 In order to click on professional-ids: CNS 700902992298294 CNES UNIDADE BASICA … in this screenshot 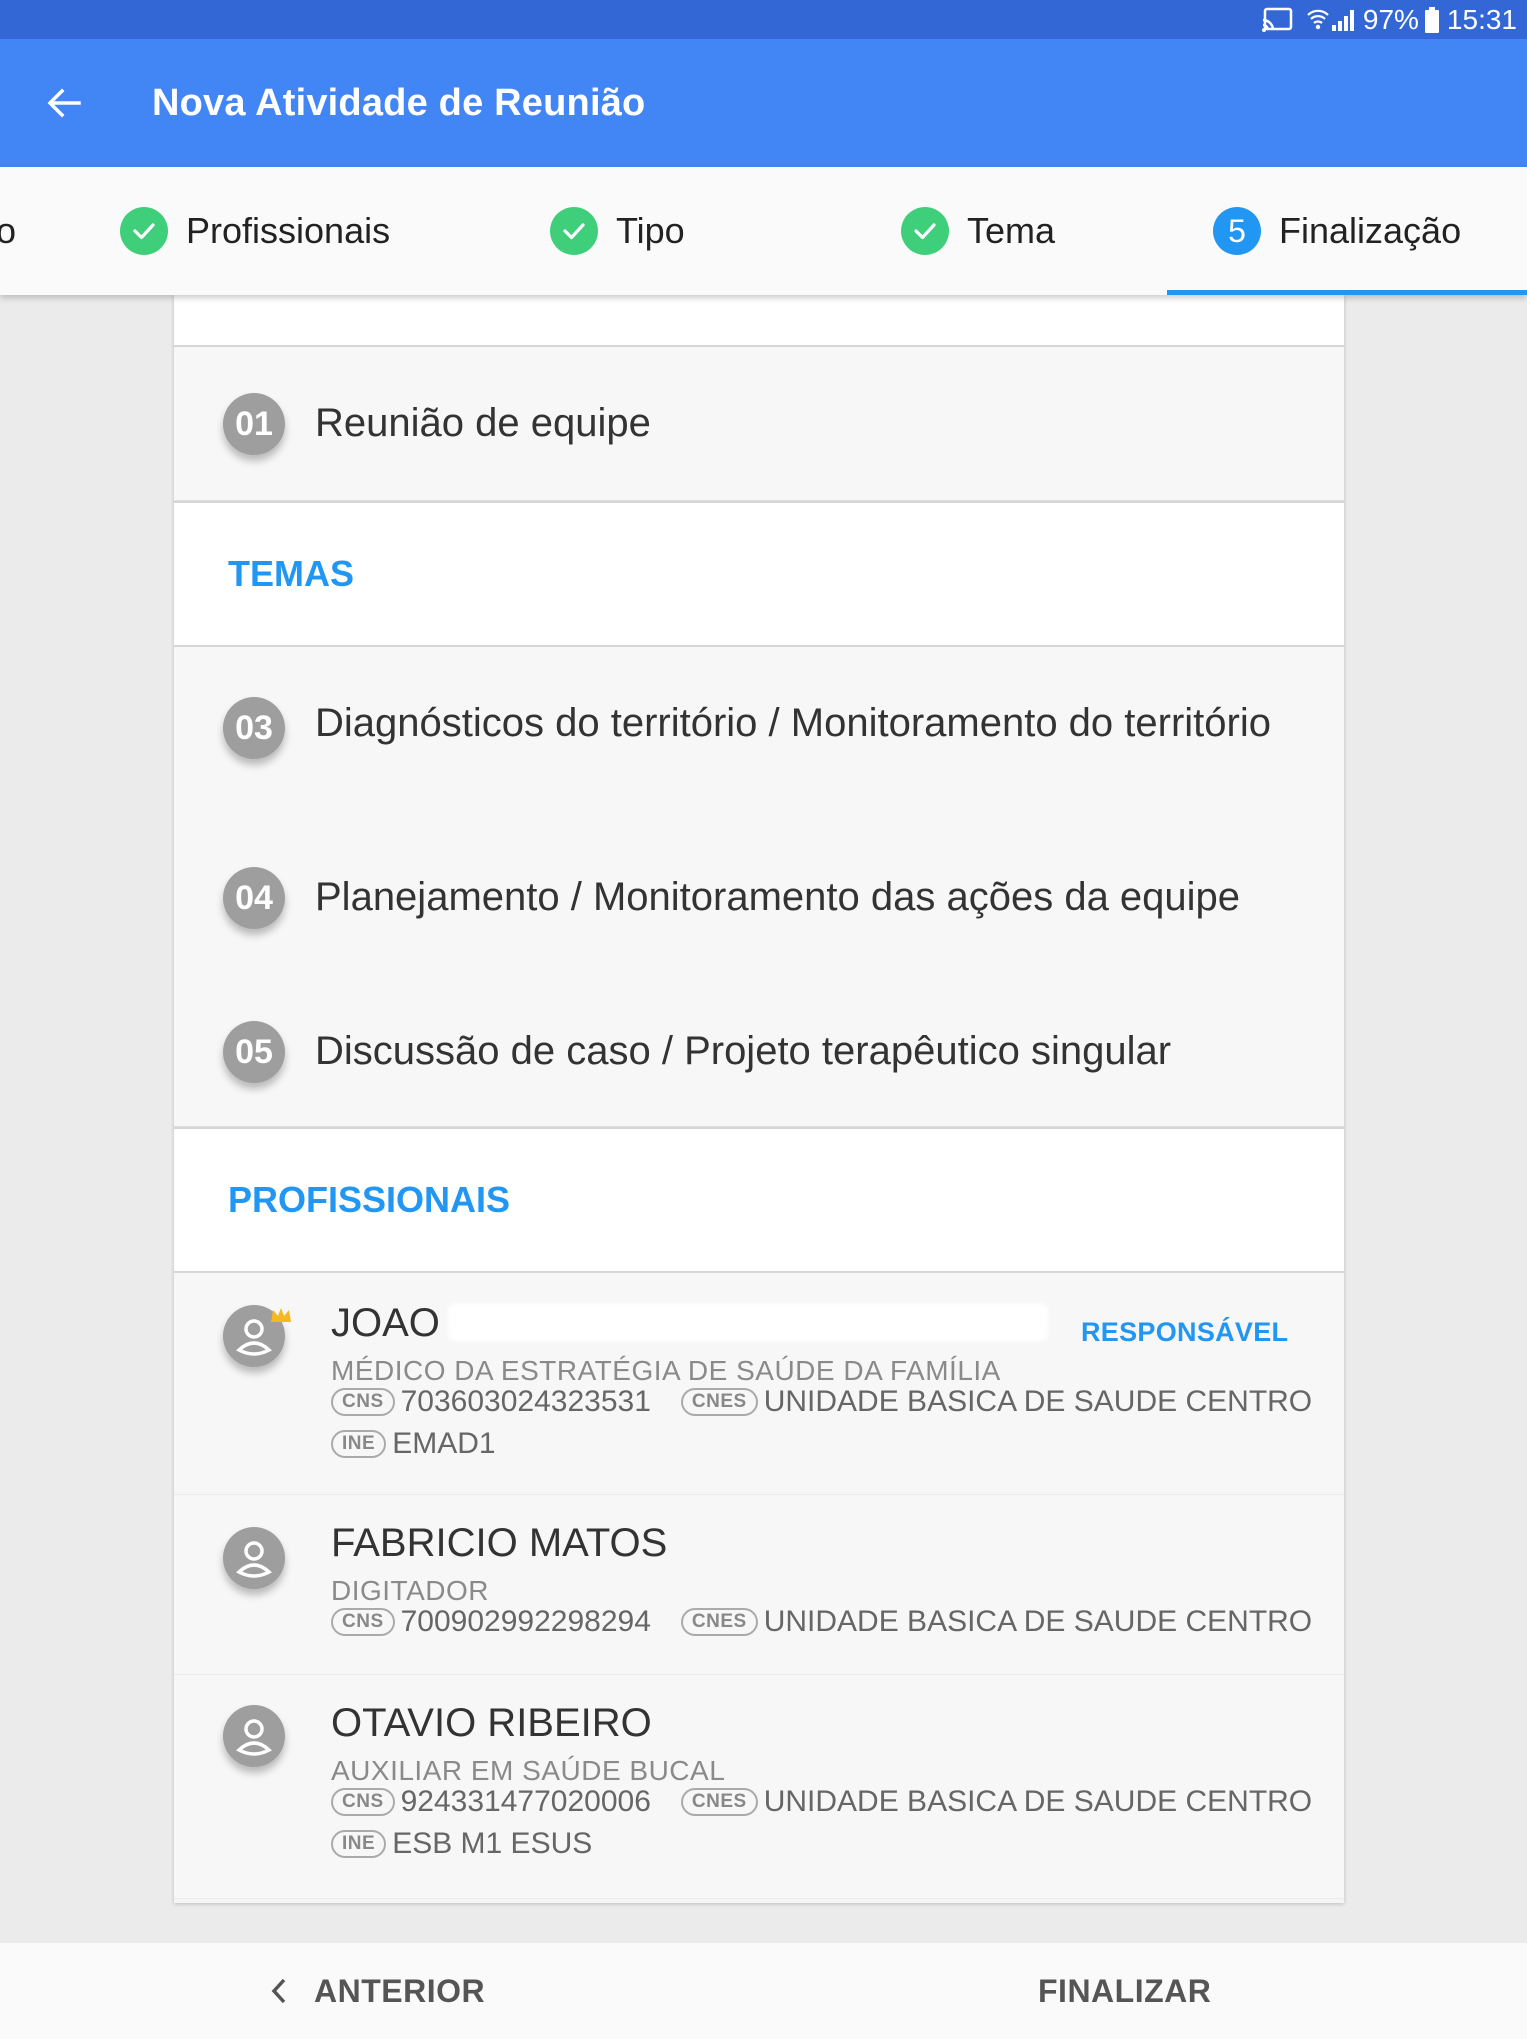, I will do `click(821, 1622)`.